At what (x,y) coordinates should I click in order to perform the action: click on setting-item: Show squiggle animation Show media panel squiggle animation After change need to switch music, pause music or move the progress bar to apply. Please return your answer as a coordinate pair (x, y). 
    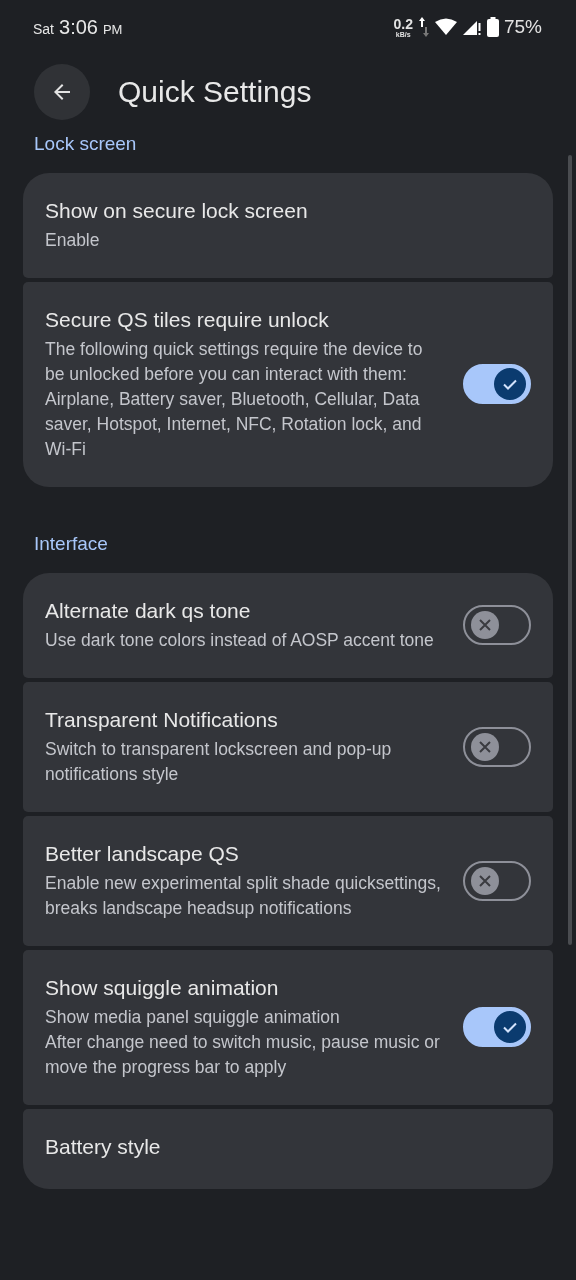
    Looking at the image, I should click on (288, 1027).